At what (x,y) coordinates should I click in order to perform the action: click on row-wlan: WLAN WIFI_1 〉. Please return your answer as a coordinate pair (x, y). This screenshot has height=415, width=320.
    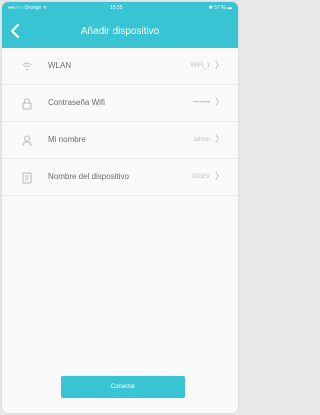
    Looking at the image, I should click on (120, 66).